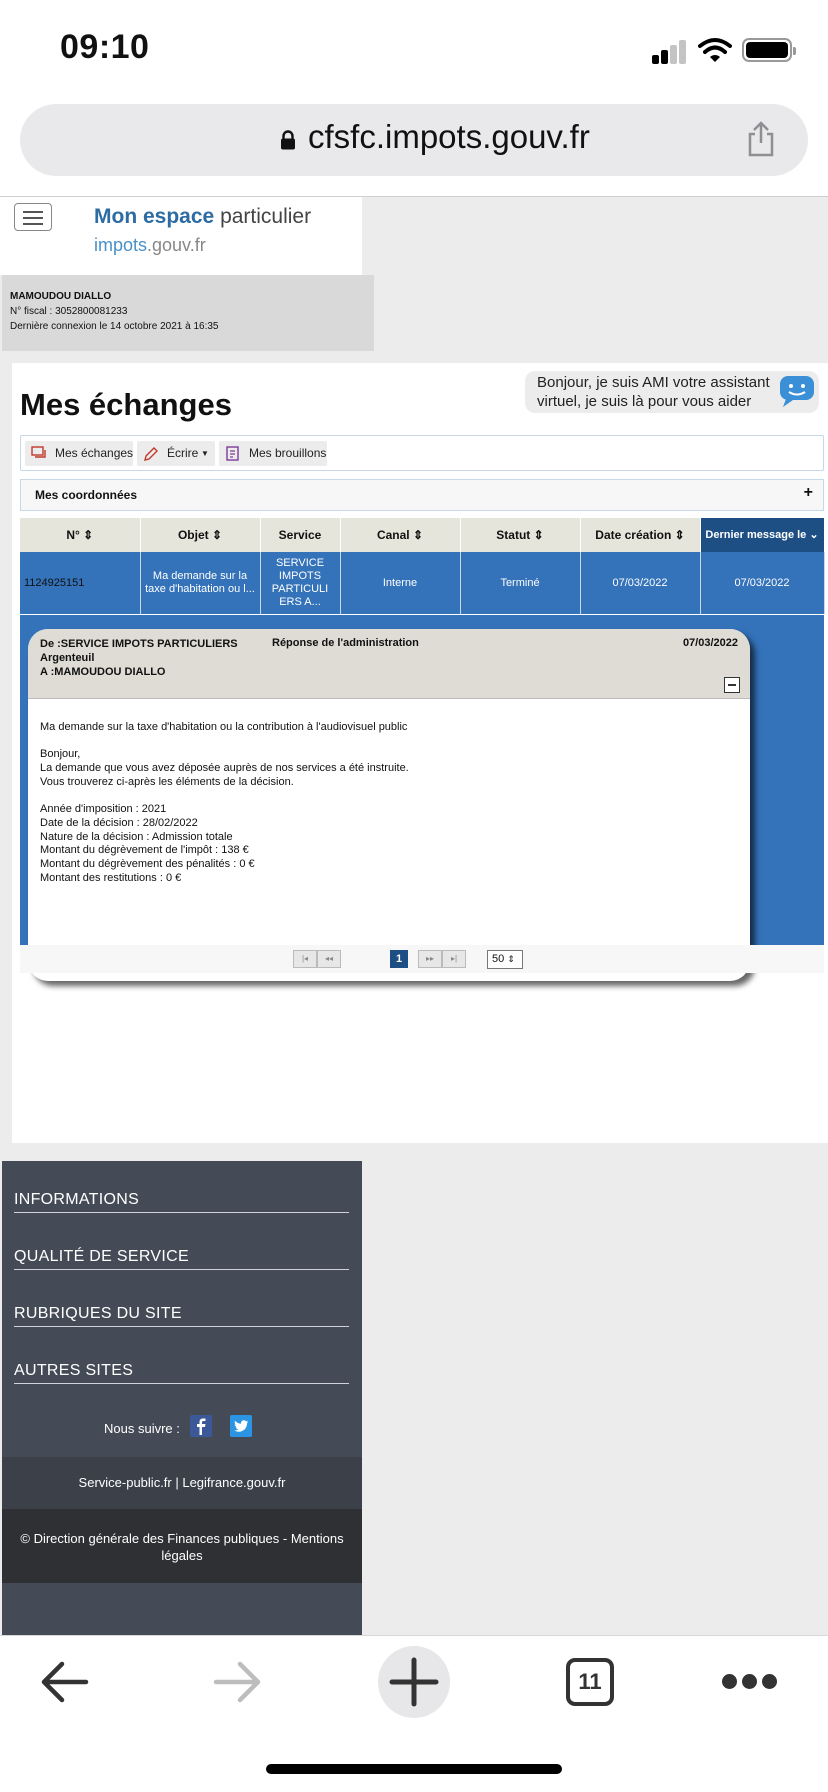  I want to click on status-time: 09:10, so click(105, 47).